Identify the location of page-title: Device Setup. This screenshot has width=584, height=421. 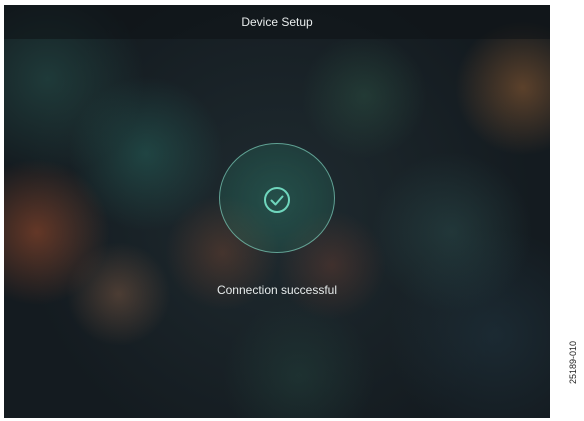
(277, 22).